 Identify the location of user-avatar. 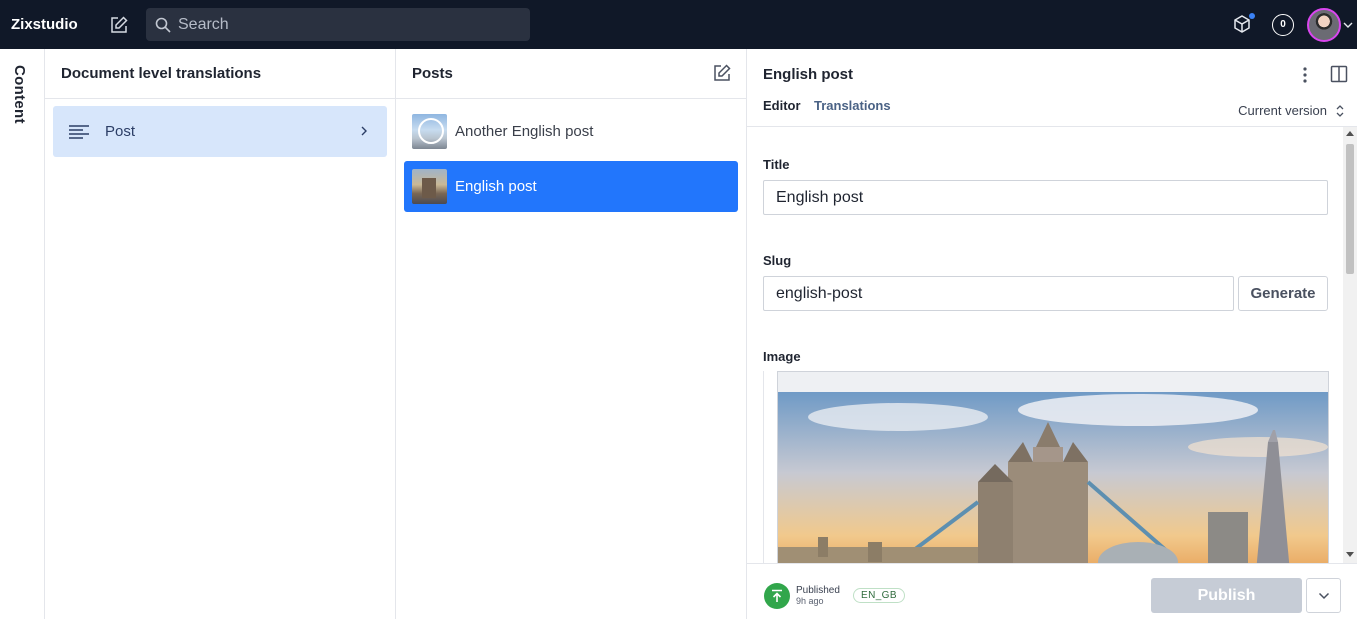
(1324, 24).